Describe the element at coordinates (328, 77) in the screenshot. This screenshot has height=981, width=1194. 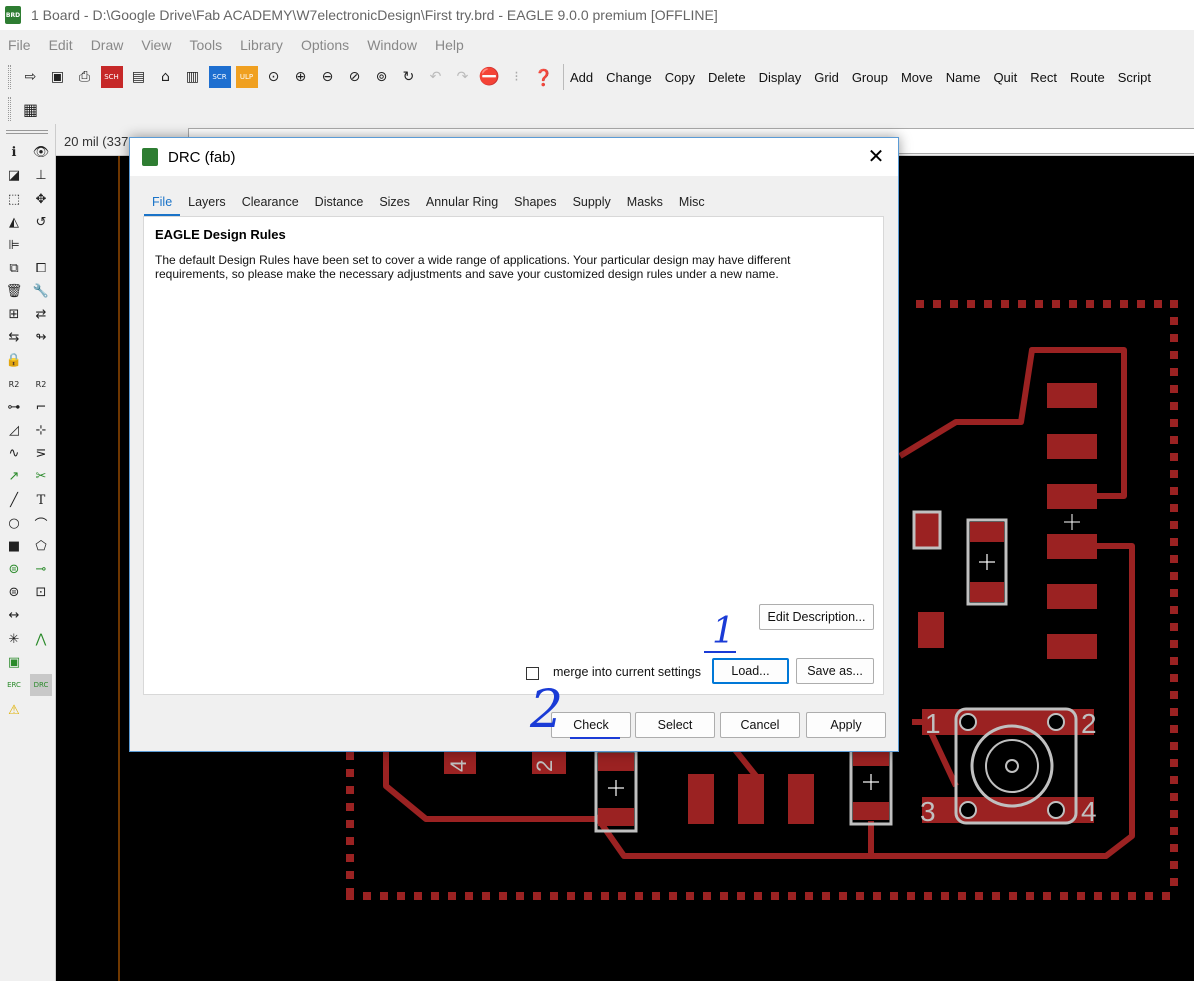
I see `zoom-out-icon: ⊖` at that location.